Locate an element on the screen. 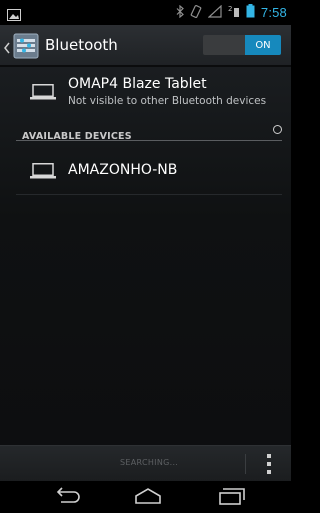 The height and width of the screenshot is (513, 320). vibrate-icon is located at coordinates (196, 12).